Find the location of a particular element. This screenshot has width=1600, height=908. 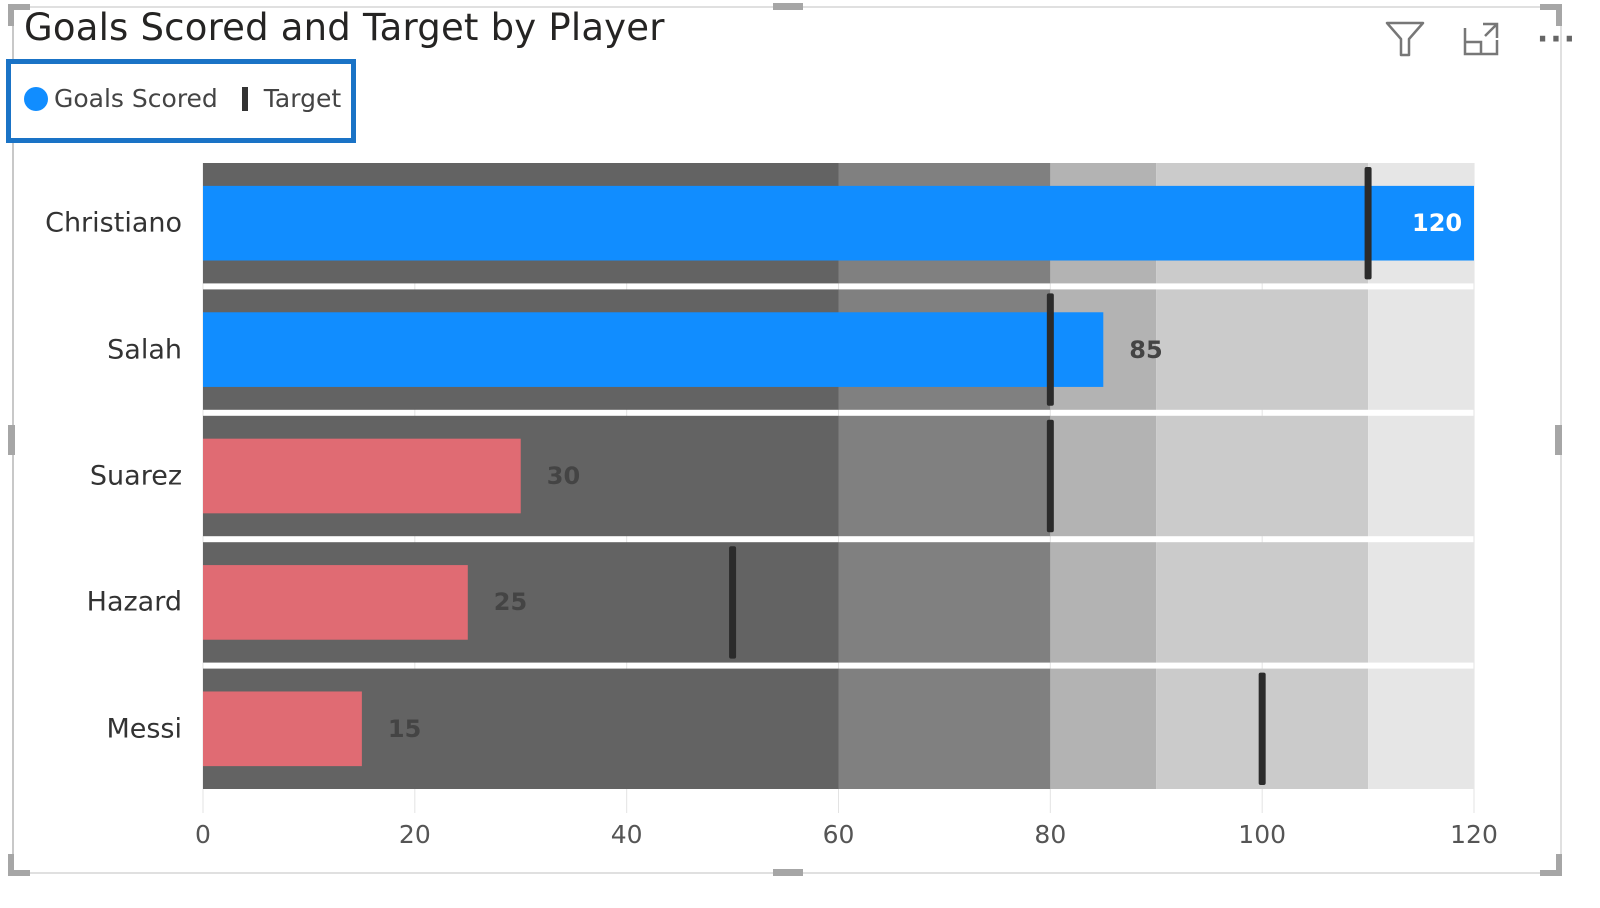

data-label: 15 is located at coordinates (404, 728).